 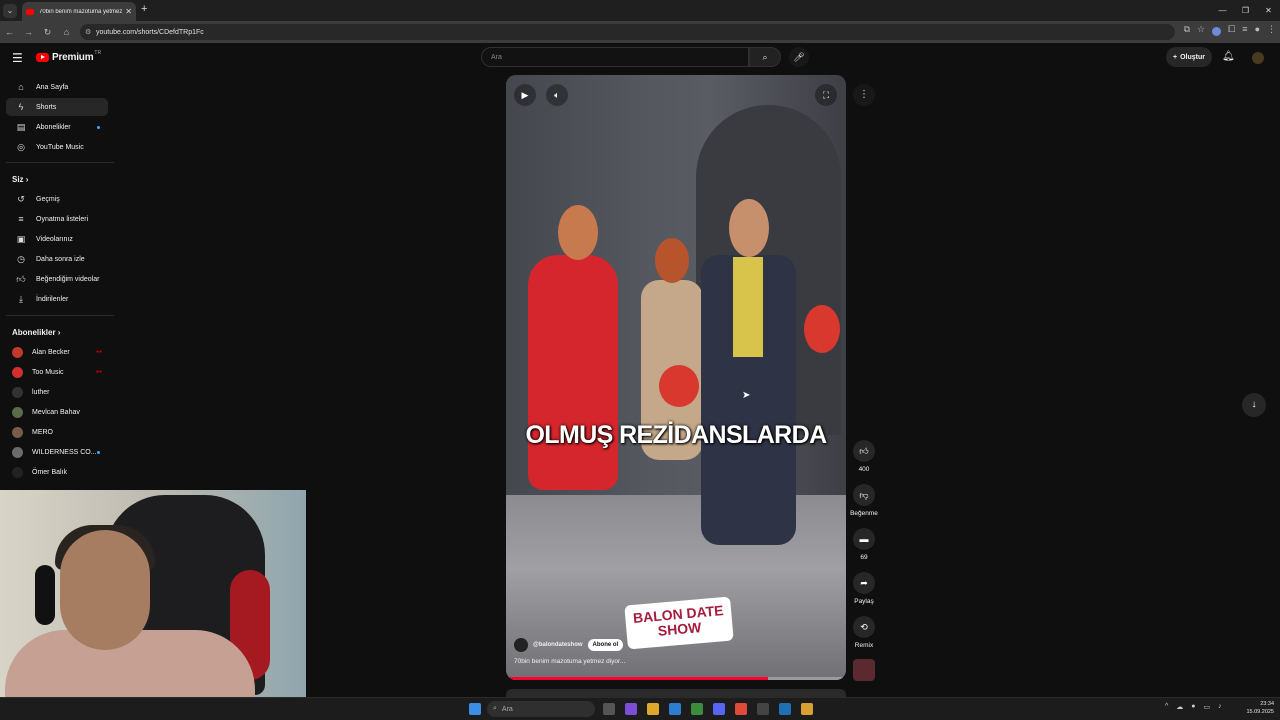 What do you see at coordinates (864, 495) in the screenshot?
I see `dislike-icon: 👎︎` at bounding box center [864, 495].